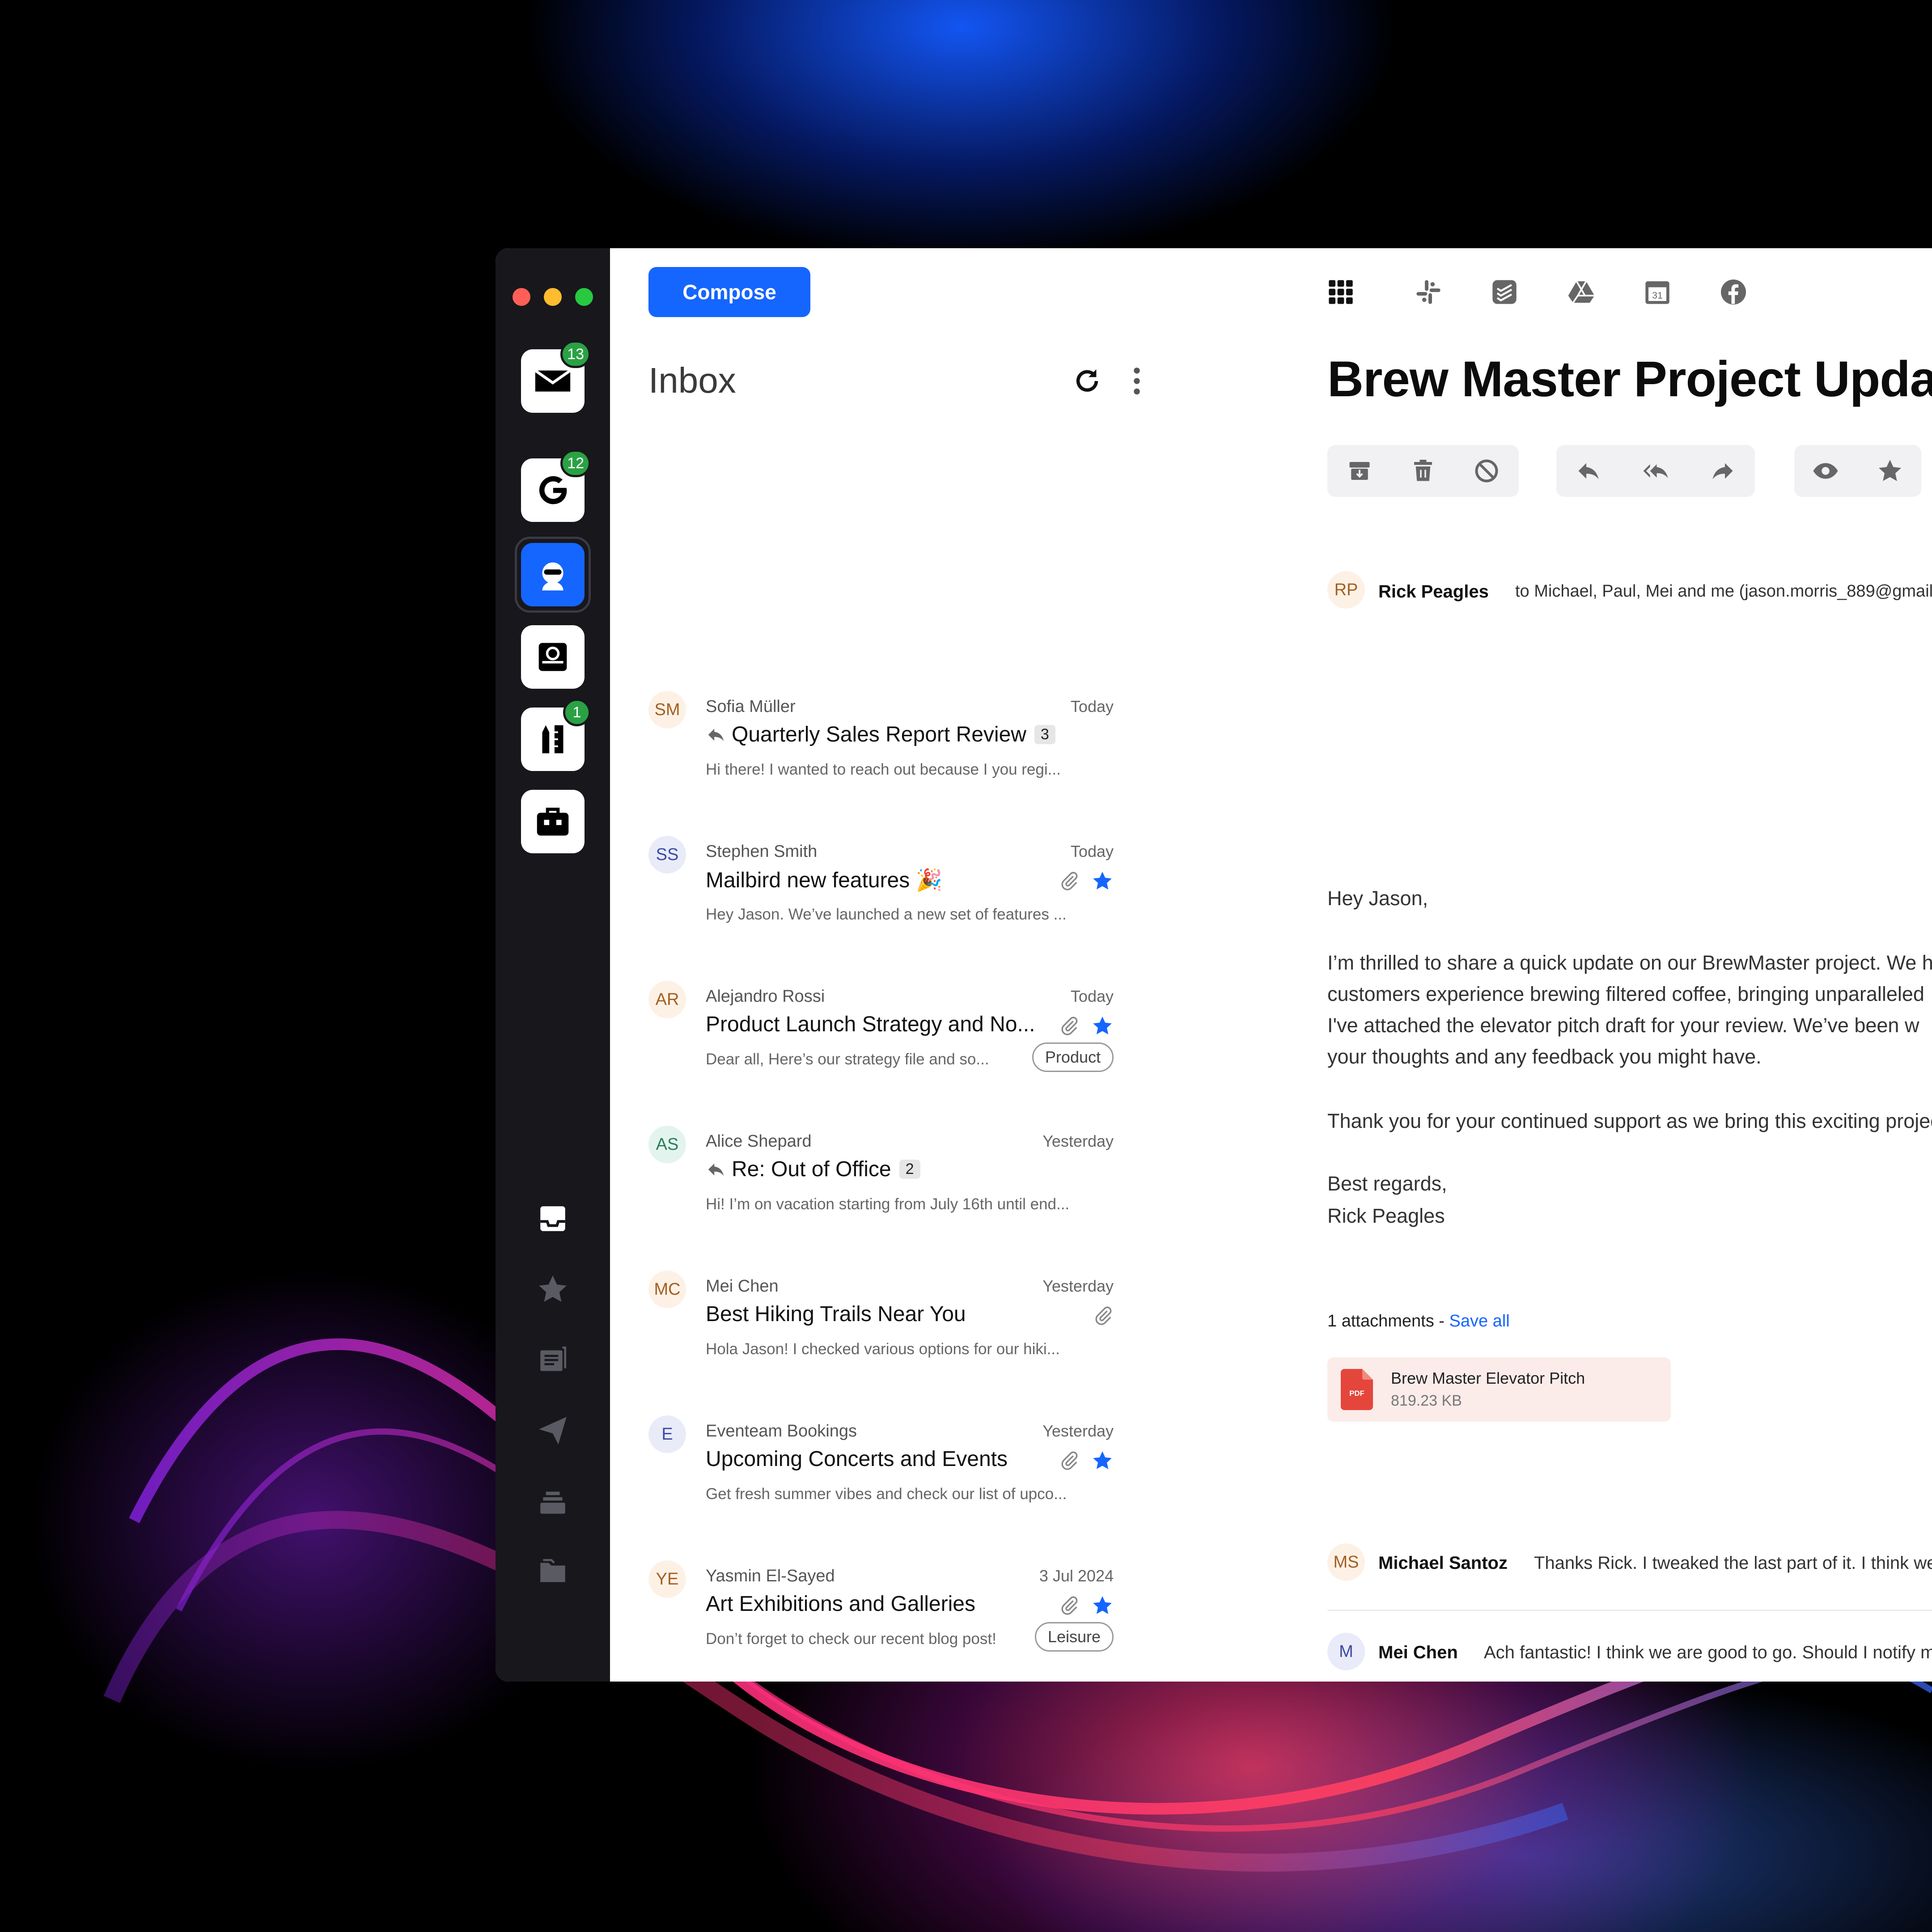 The image size is (1932, 1932). Describe the element at coordinates (1479, 1321) in the screenshot. I see `save-all-link: Save all` at that location.